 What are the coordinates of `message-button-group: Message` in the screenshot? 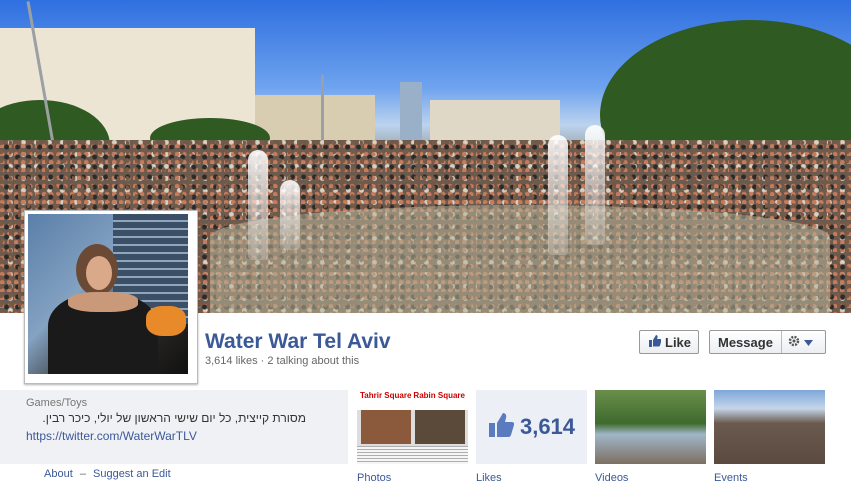 It's located at (767, 342).